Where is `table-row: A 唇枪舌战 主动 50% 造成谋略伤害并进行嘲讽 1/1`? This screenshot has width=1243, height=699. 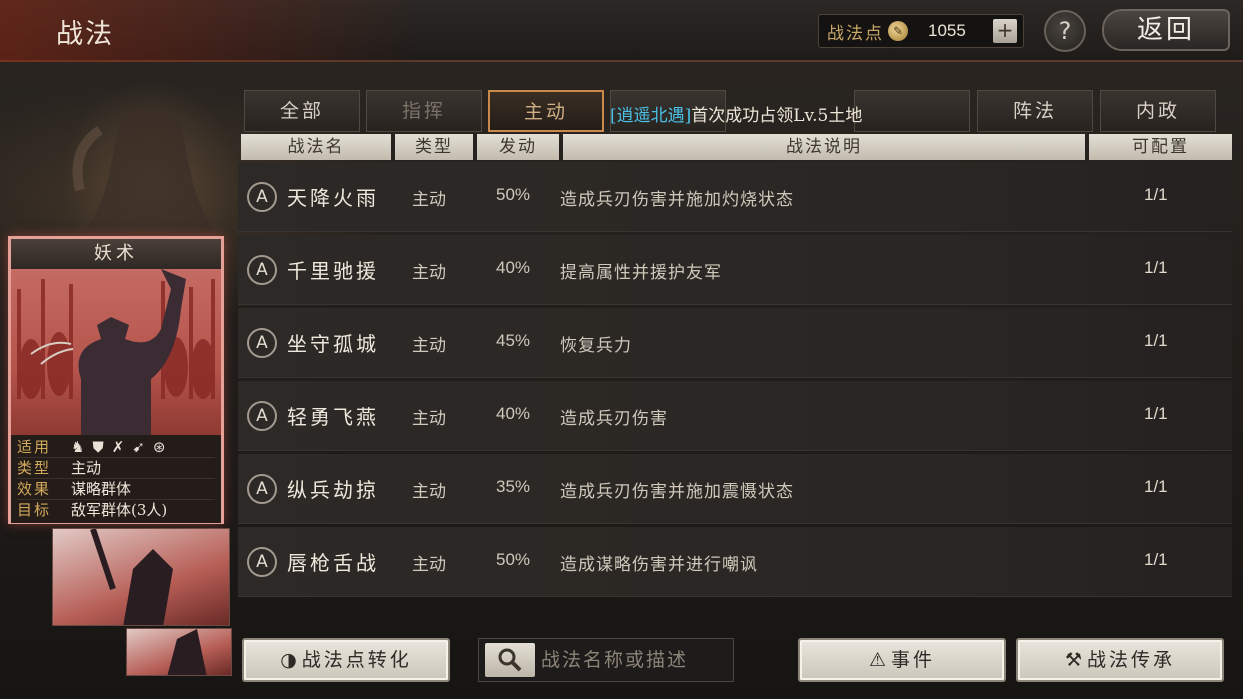 table-row: A 唇枪舌战 主动 50% 造成谋略伤害并进行嘲讽 1/1 is located at coordinates (735, 562).